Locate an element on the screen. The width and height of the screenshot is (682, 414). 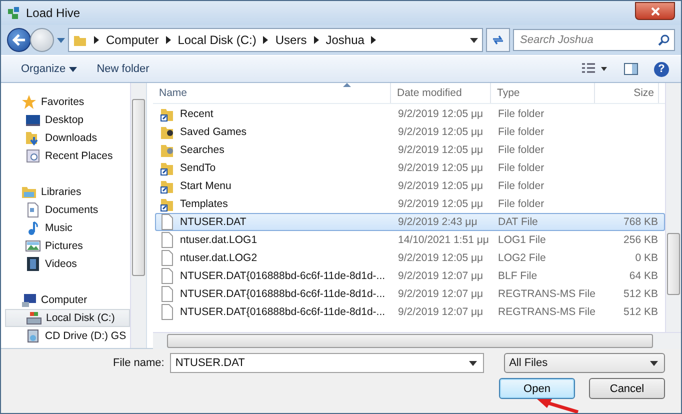
refresh-button is located at coordinates (498, 40).